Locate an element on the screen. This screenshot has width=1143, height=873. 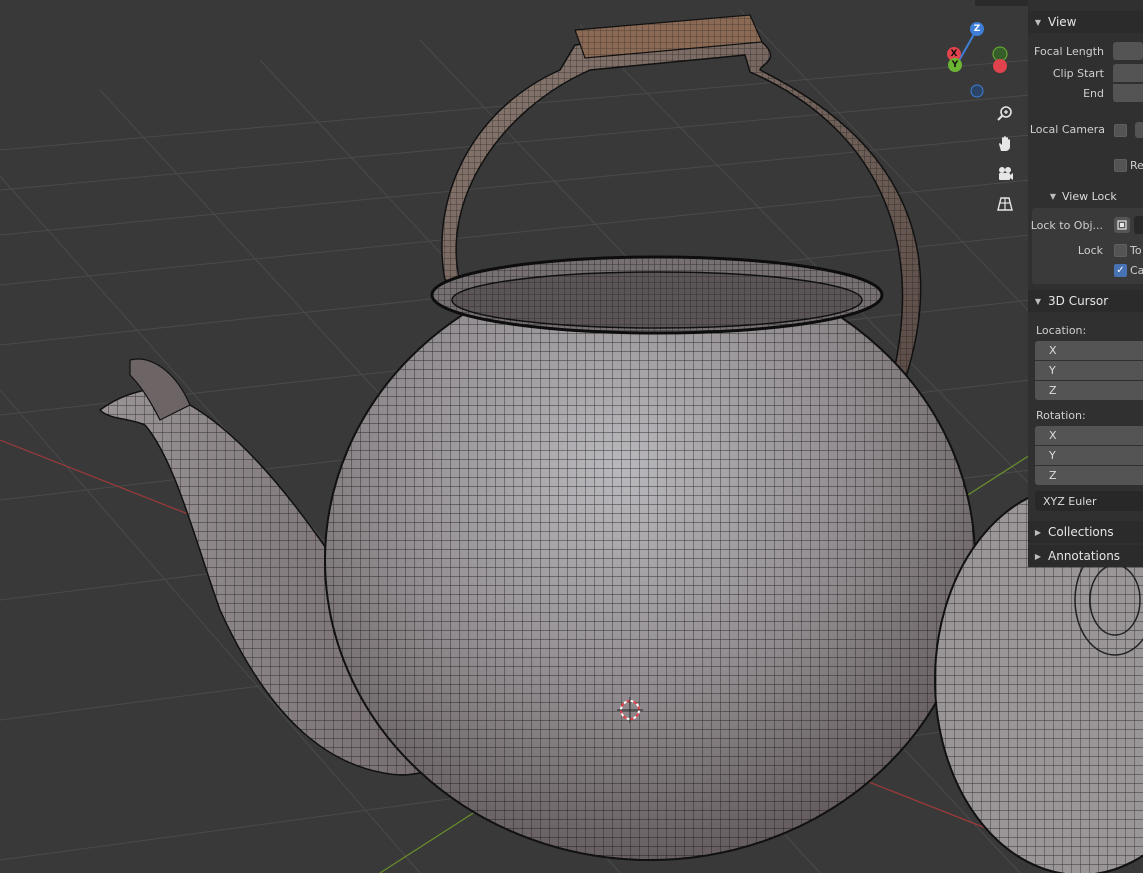
local-camera-checkbox is located at coordinates (1120, 130).